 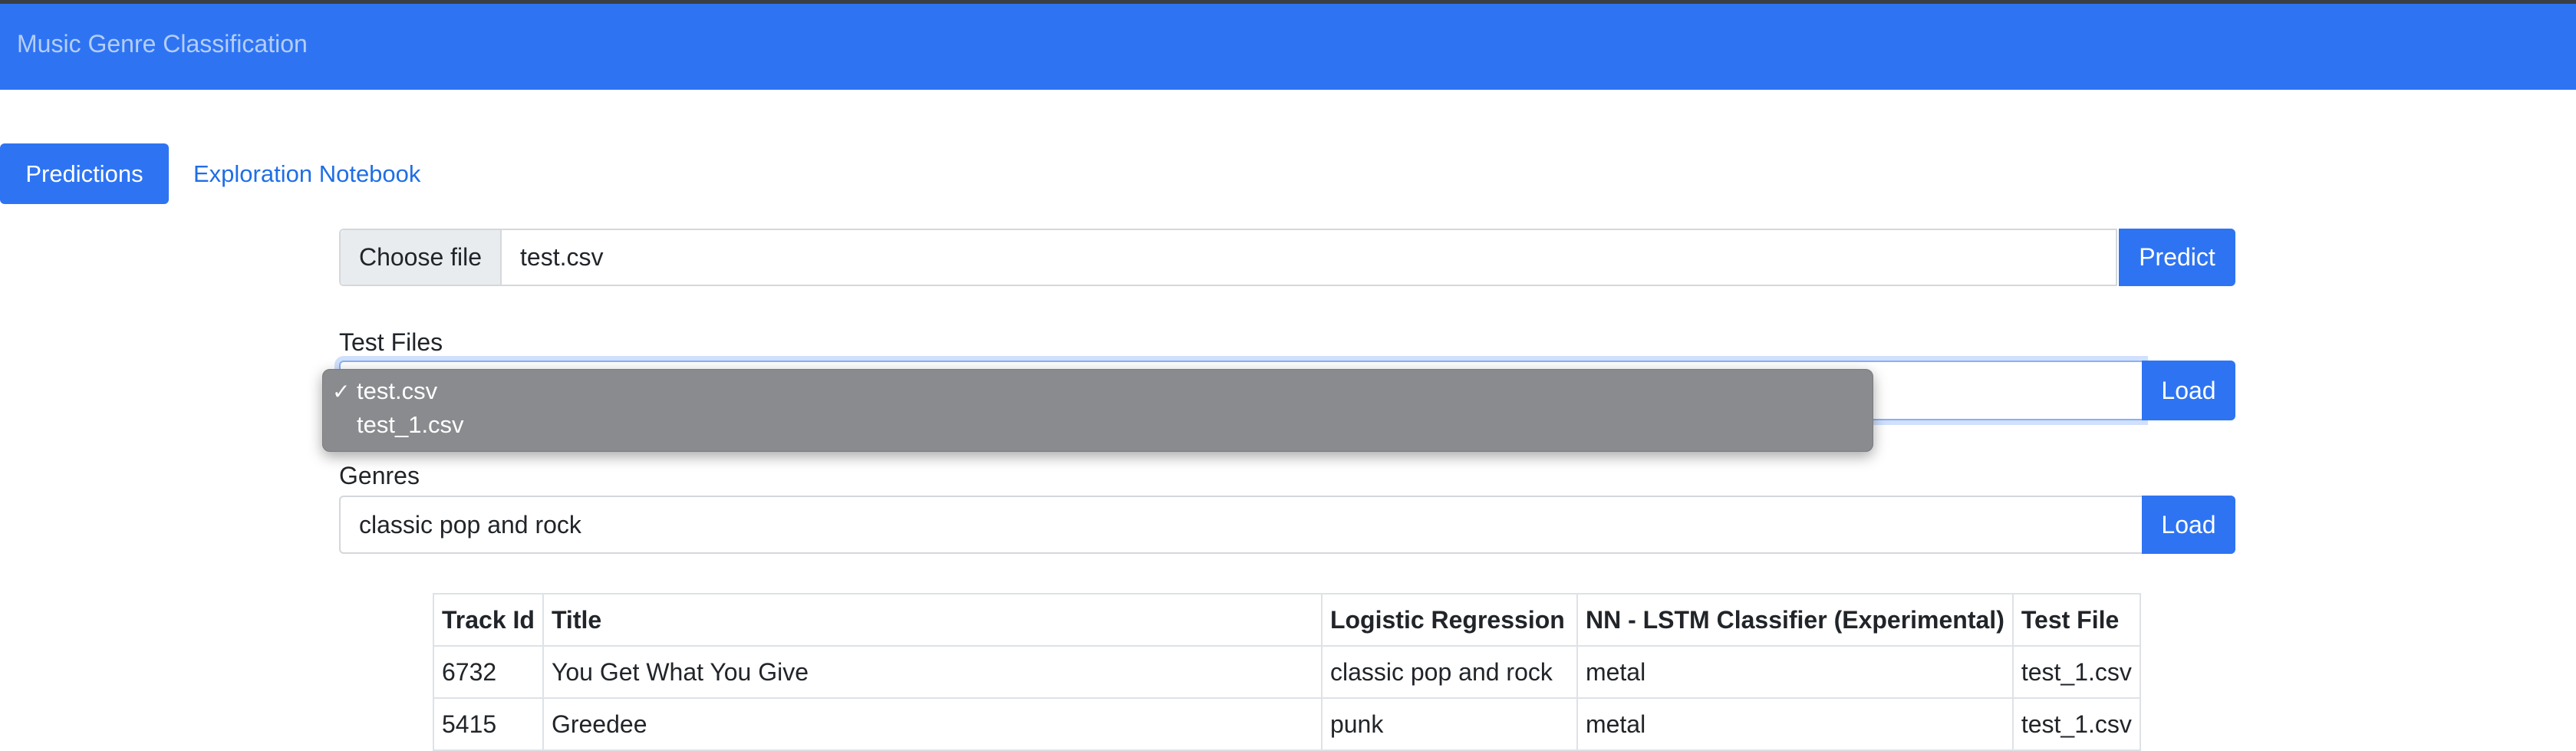 I want to click on checkmark-icon: ✓, so click(x=341, y=391).